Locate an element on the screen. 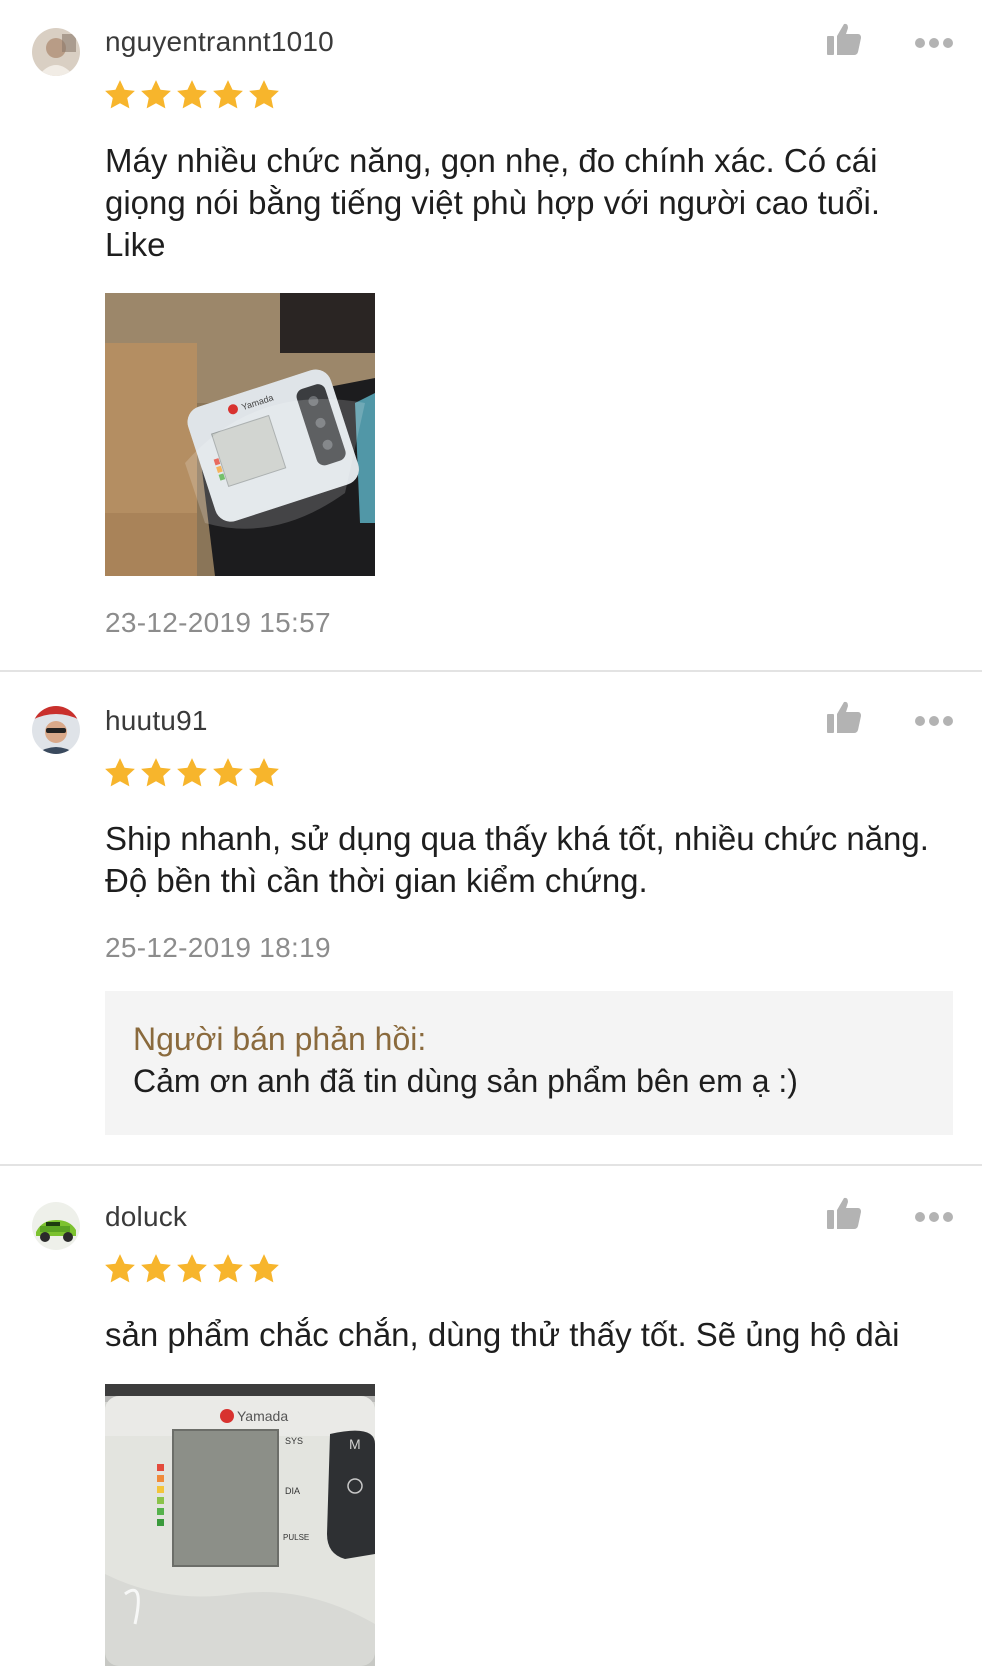 Image resolution: width=982 pixels, height=1666 pixels. seller-reply-label: Người bán phản hồi: is located at coordinates (280, 1039).